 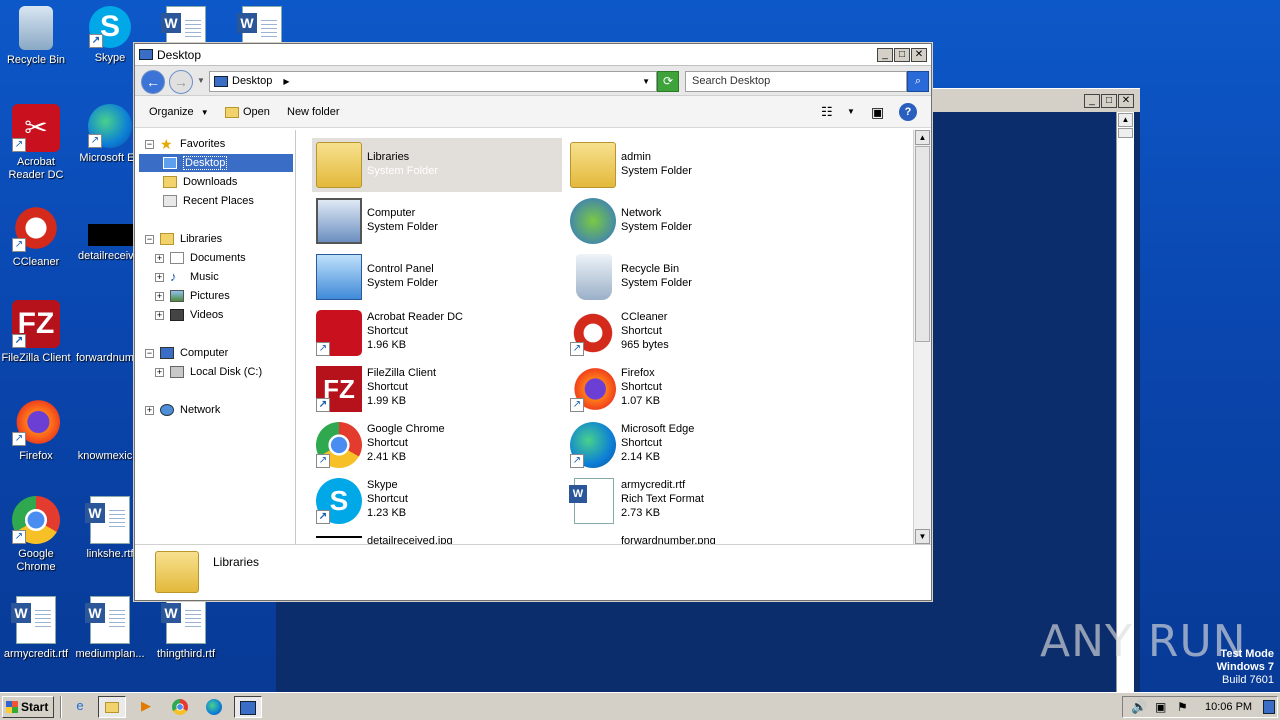 What do you see at coordinates (691, 333) in the screenshot?
I see `file-item-ccleaner: ↗ CCleaner Shortcut 965 bytes` at bounding box center [691, 333].